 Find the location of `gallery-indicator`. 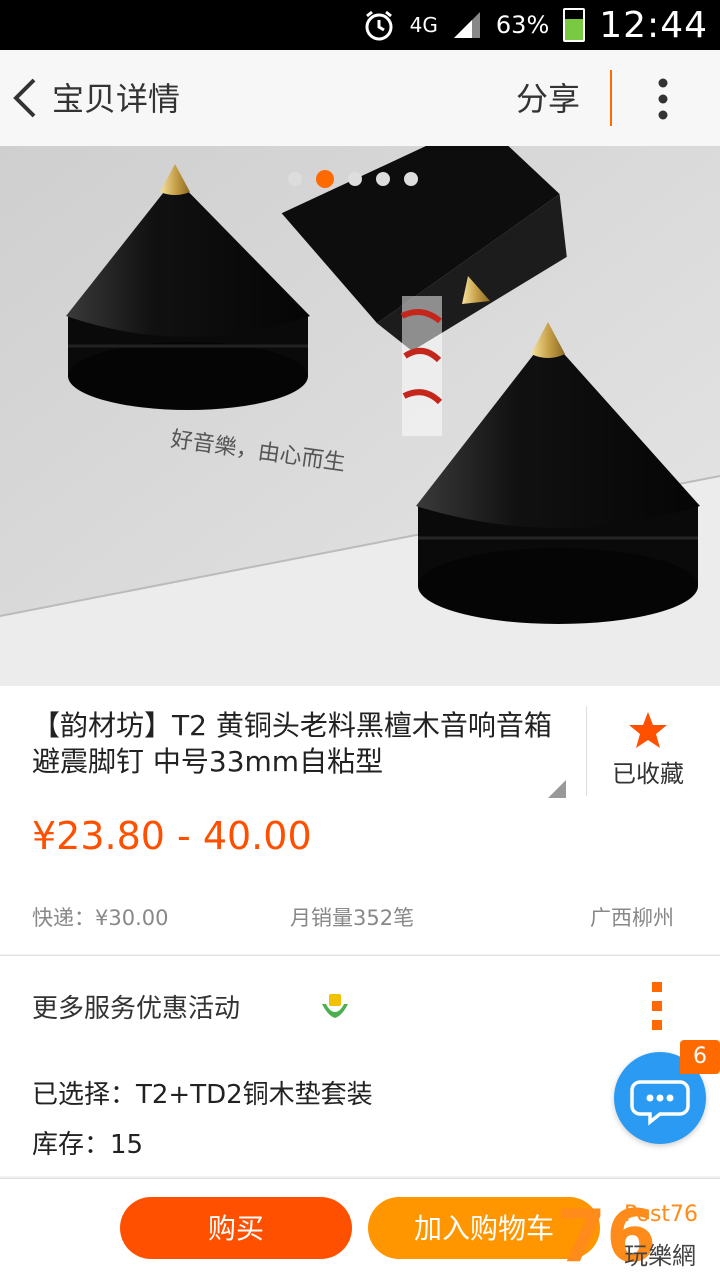

gallery-indicator is located at coordinates (353, 179).